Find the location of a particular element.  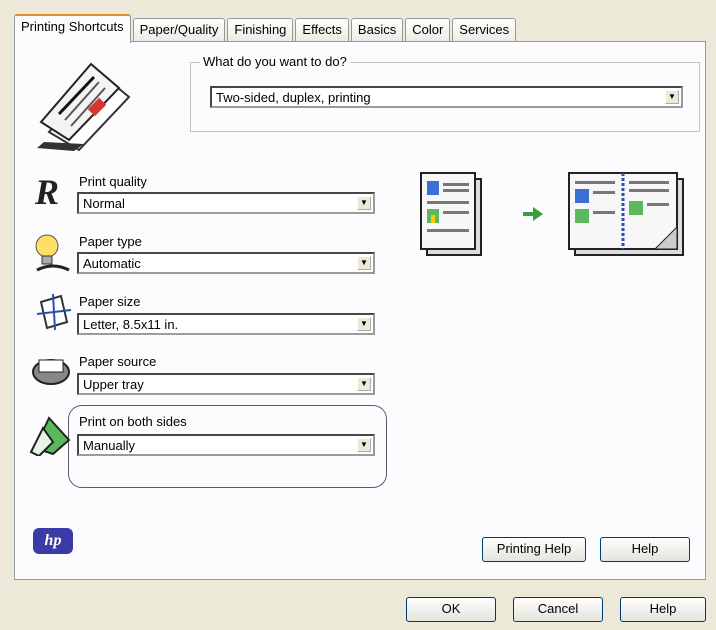

paper-source-dropdown: Upper tray ▼ is located at coordinates (226, 384).